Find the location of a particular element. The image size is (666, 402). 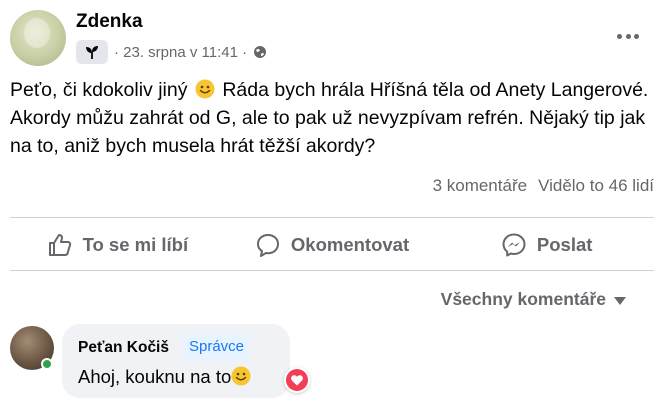

messenger-icon is located at coordinates (514, 245).